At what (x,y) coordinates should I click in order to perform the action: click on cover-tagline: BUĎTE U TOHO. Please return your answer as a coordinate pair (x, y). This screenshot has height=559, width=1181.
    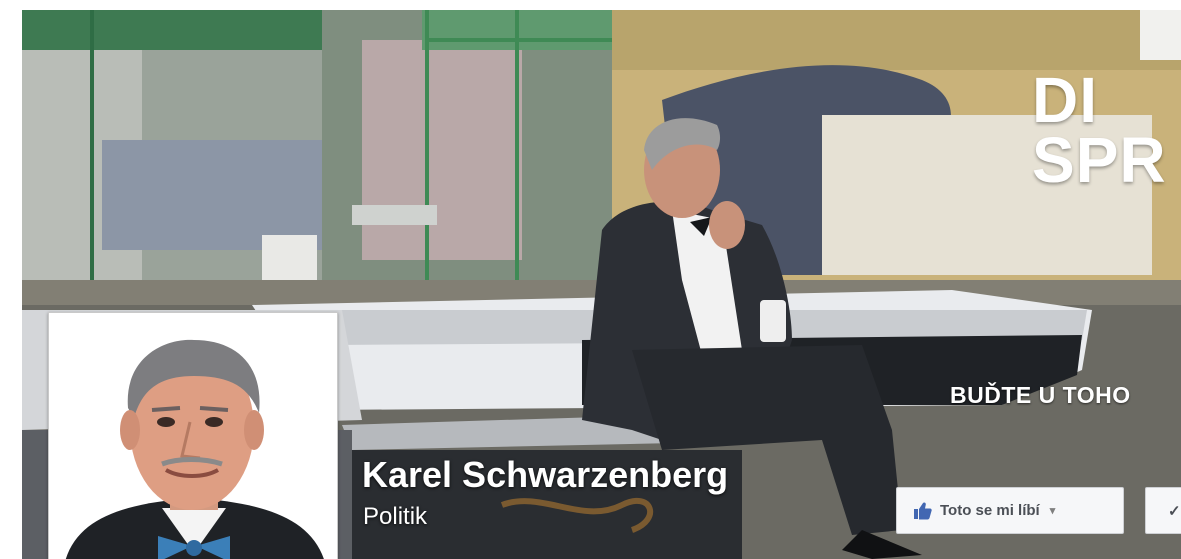
    Looking at the image, I should click on (1040, 395).